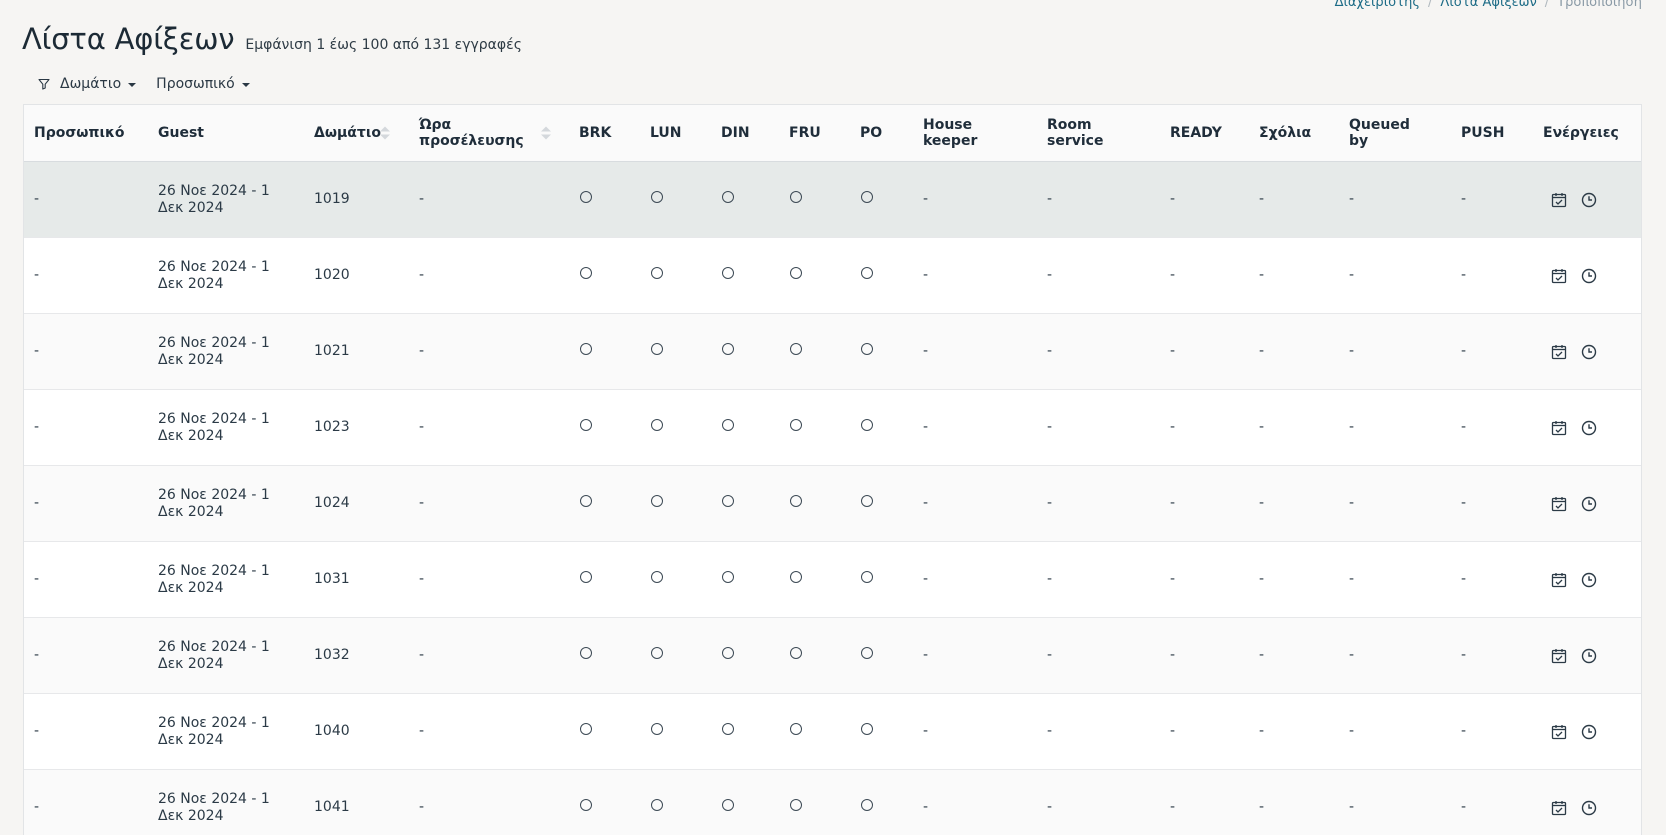  What do you see at coordinates (1377, 5) in the screenshot?
I see `breadcrumb-link-admin: Διαχειριστής` at bounding box center [1377, 5].